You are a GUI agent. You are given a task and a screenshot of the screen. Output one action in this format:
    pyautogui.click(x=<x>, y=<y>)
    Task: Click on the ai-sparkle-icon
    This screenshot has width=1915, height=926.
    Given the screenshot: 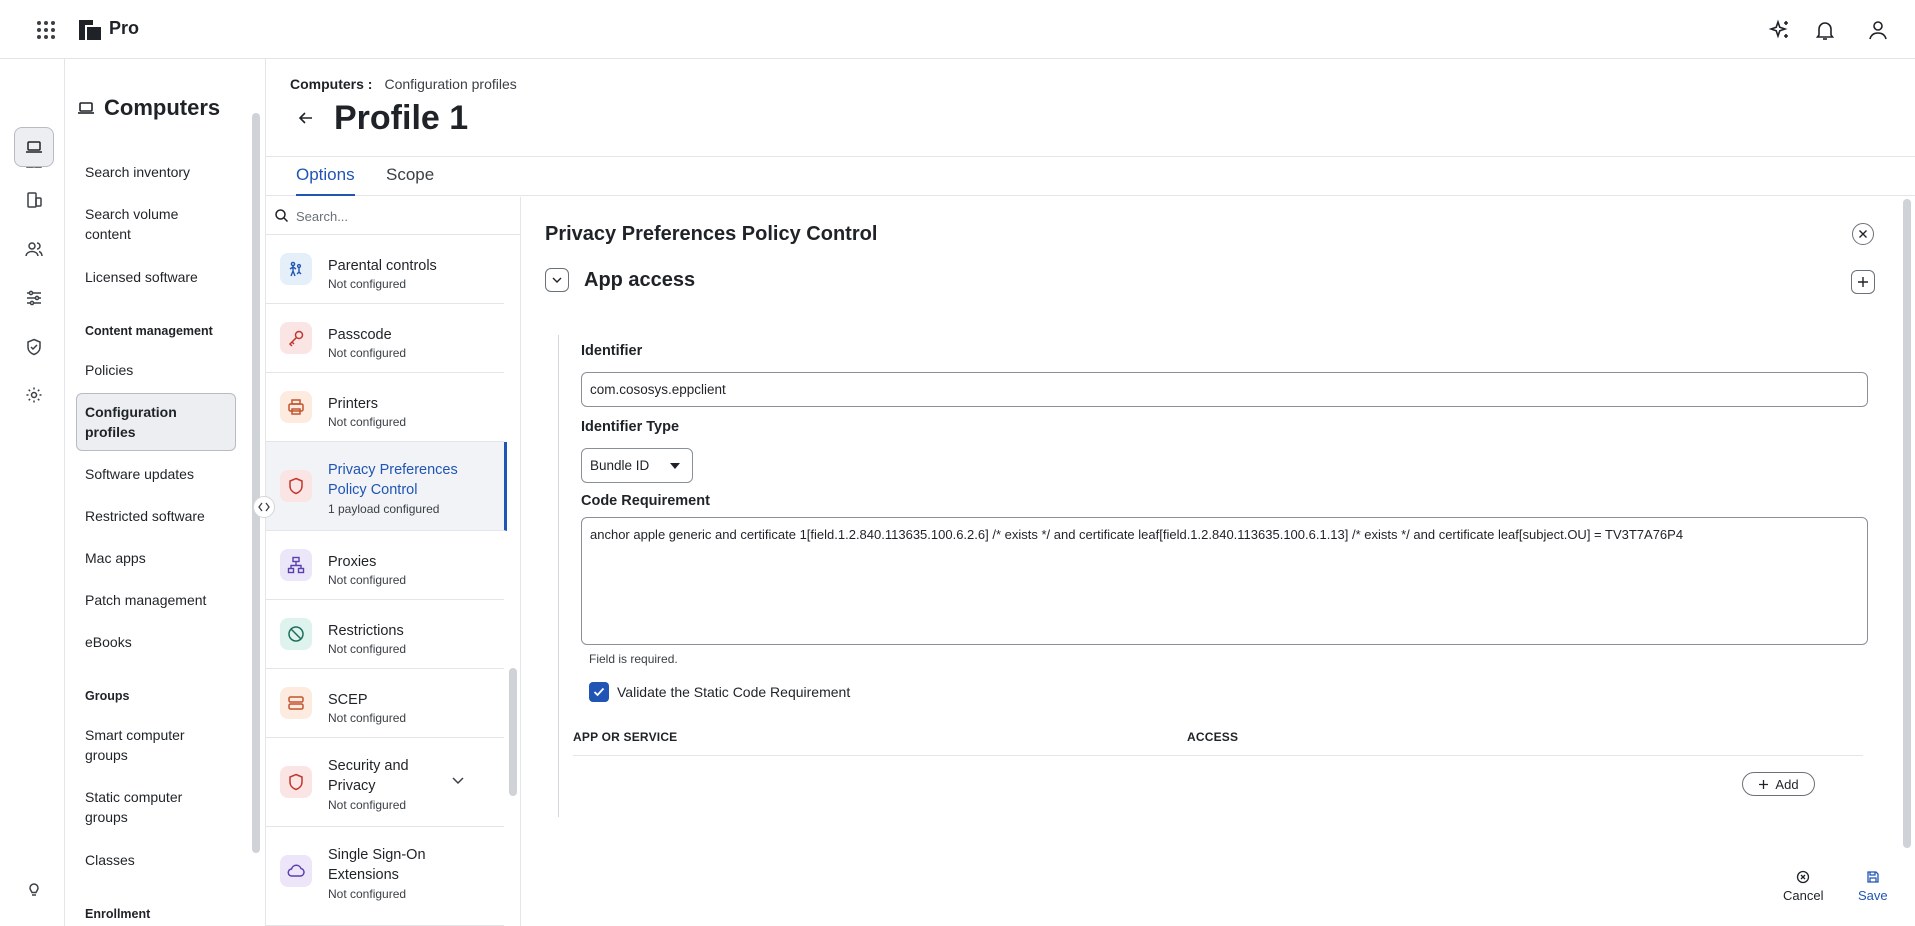 What is the action you would take?
    pyautogui.click(x=1780, y=30)
    